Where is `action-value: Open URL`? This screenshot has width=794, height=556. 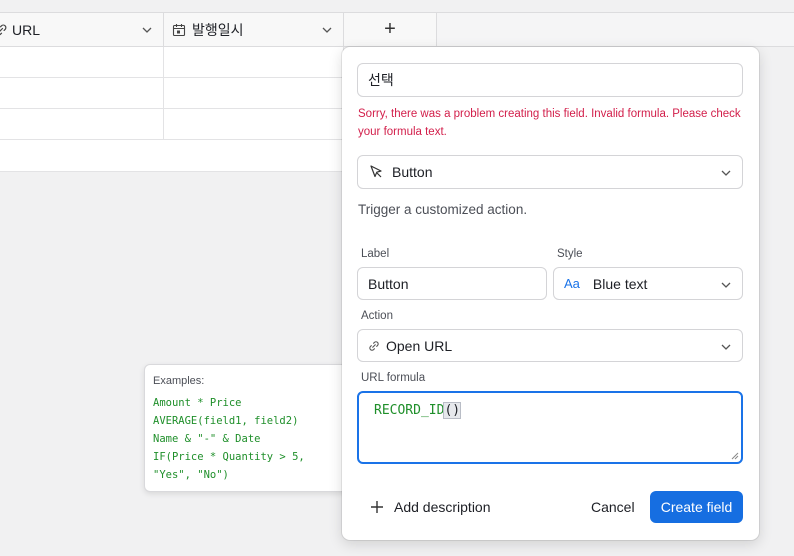
action-value: Open URL is located at coordinates (419, 345).